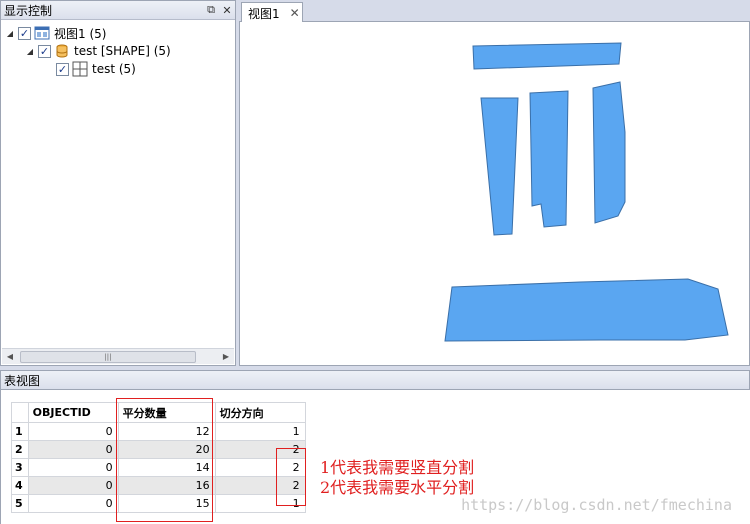 Image resolution: width=750 pixels, height=524 pixels. What do you see at coordinates (118, 10) in the screenshot?
I see `display-control-header: 显示控制 ⧉ ✕` at bounding box center [118, 10].